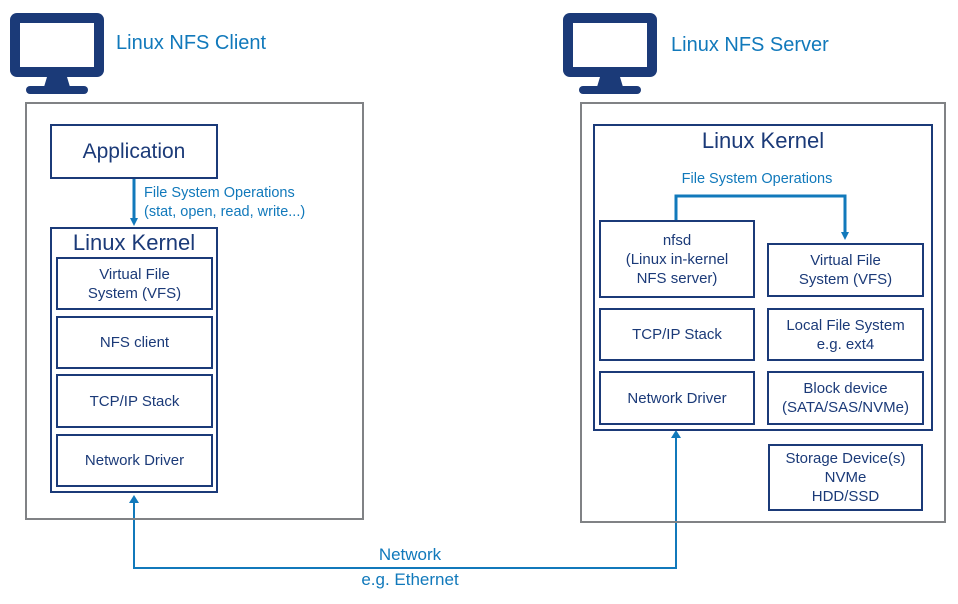 This screenshot has width=958, height=604. I want to click on client-application-box: Application, so click(134, 151).